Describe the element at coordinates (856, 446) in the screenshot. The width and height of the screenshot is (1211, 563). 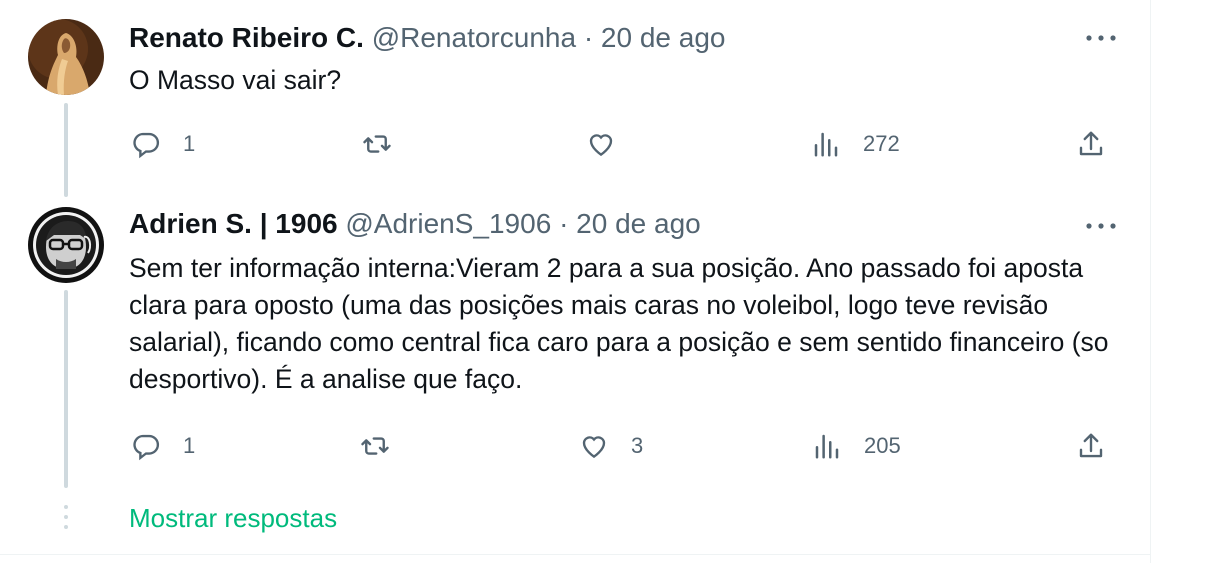
I see `views-button: 205` at that location.